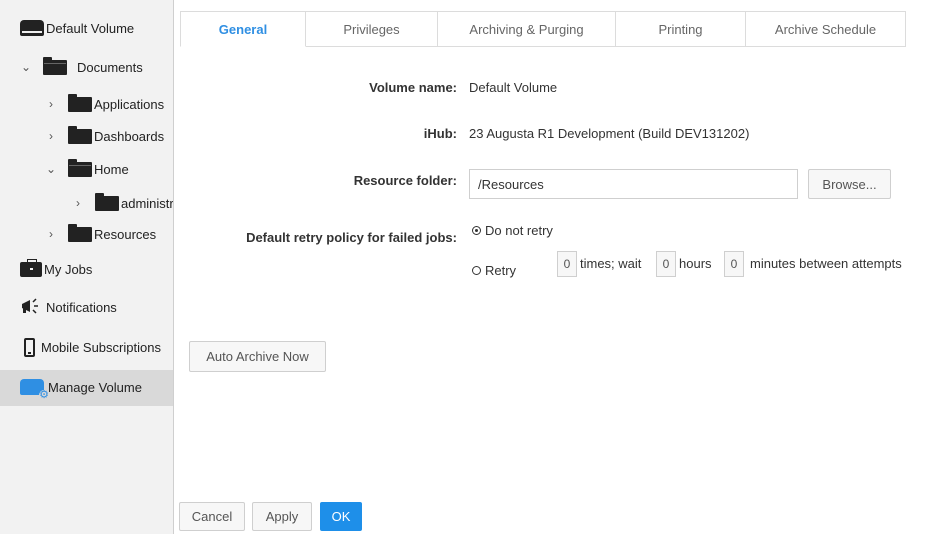 The height and width of the screenshot is (534, 925). Describe the element at coordinates (372, 29) in the screenshot. I see `tab-privileges: Privileges` at that location.